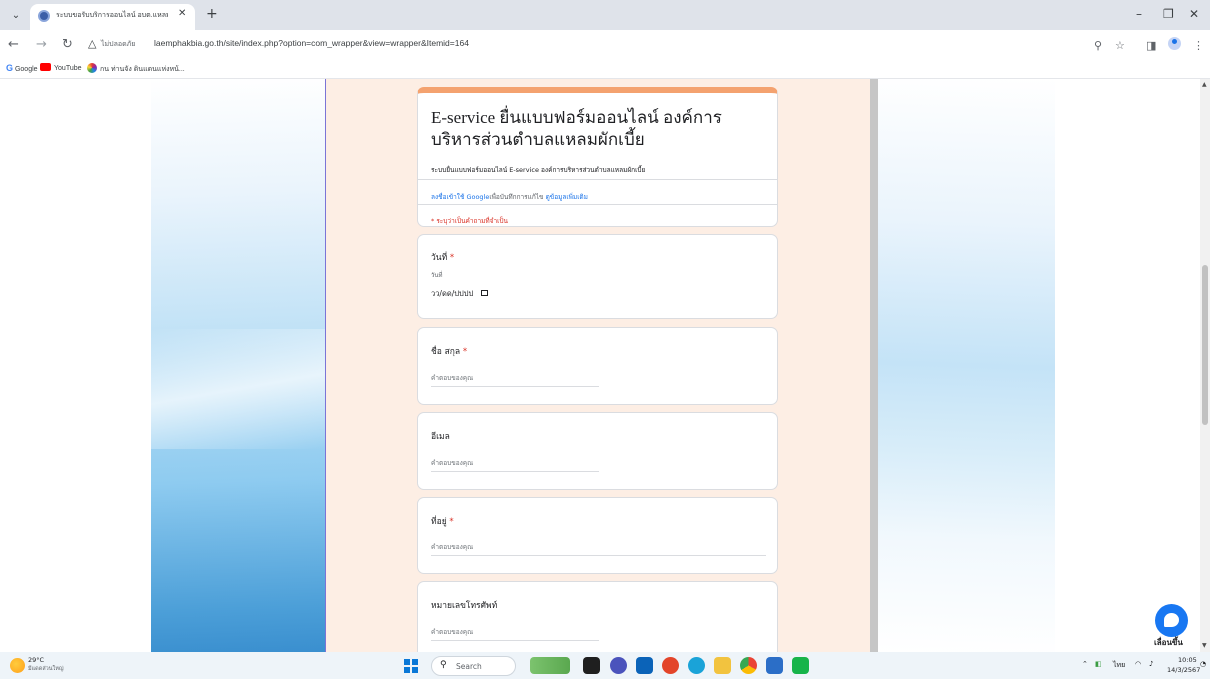 The height and width of the screenshot is (679, 1210). I want to click on question-label: ที่อยู่ *, so click(442, 521).